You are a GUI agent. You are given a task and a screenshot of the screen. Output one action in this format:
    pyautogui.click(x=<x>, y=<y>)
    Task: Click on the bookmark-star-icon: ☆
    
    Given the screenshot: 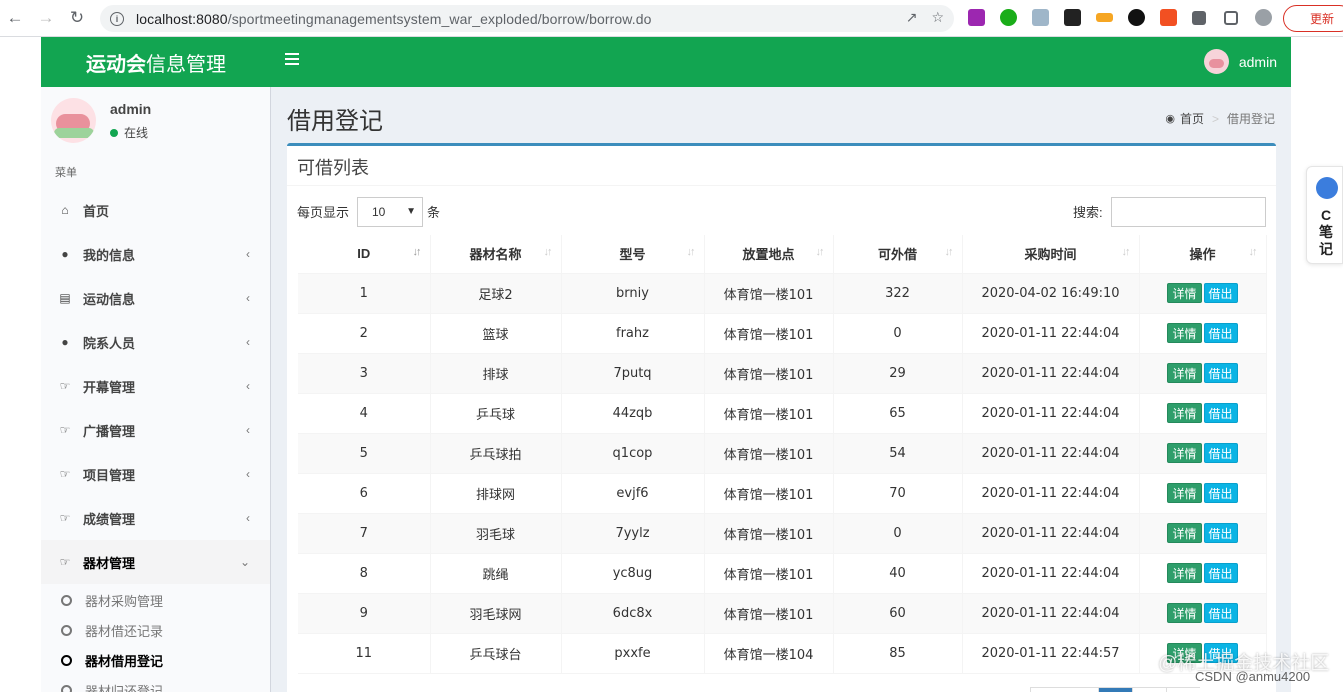 What is the action you would take?
    pyautogui.click(x=937, y=17)
    